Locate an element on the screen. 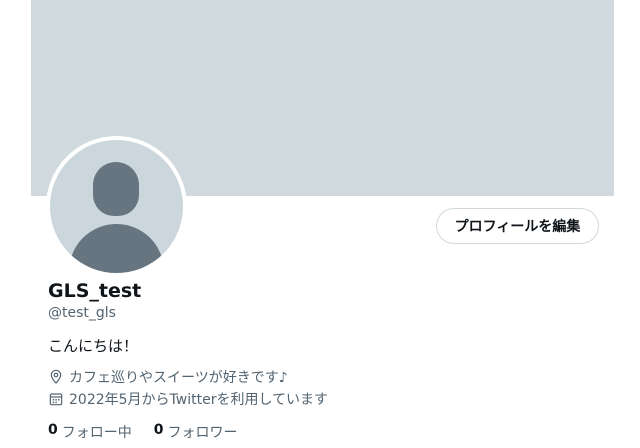 The width and height of the screenshot is (640, 448). join-date-text: 2022年5月からTwitterを利用しています is located at coordinates (199, 400).